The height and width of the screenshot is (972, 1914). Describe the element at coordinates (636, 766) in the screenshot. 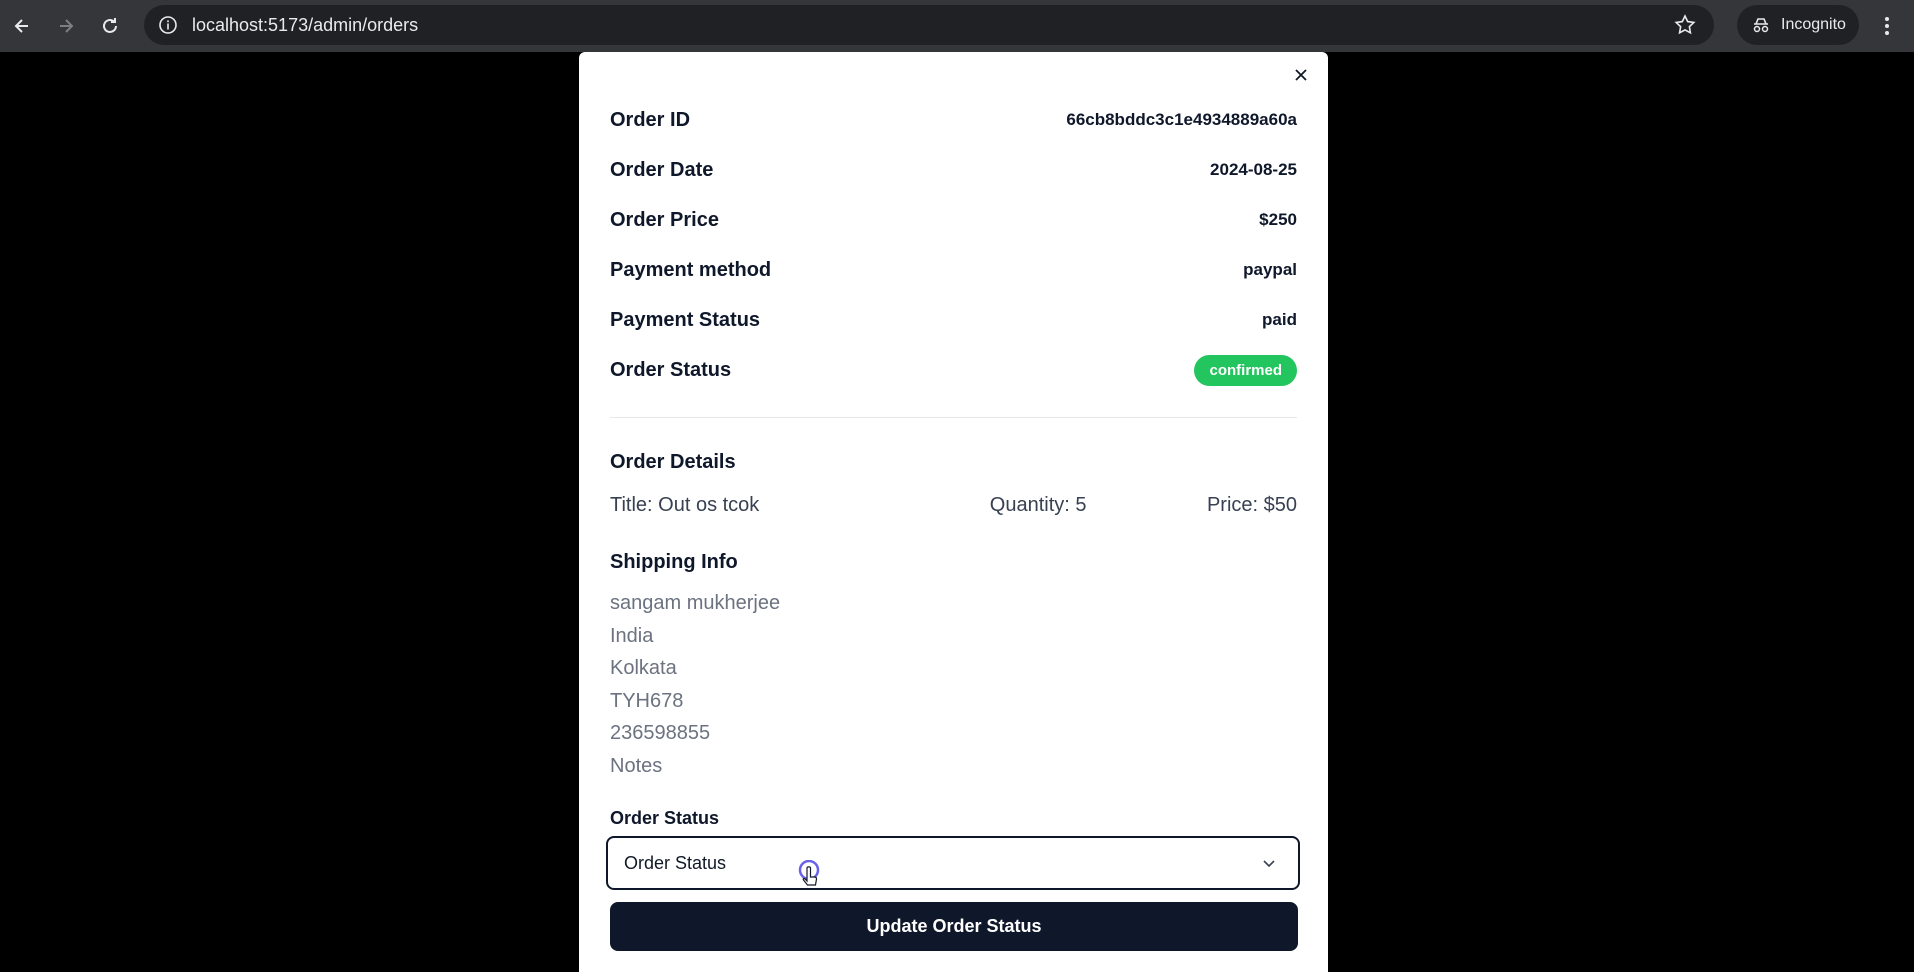

I see `shipping-notes: Notes` at that location.